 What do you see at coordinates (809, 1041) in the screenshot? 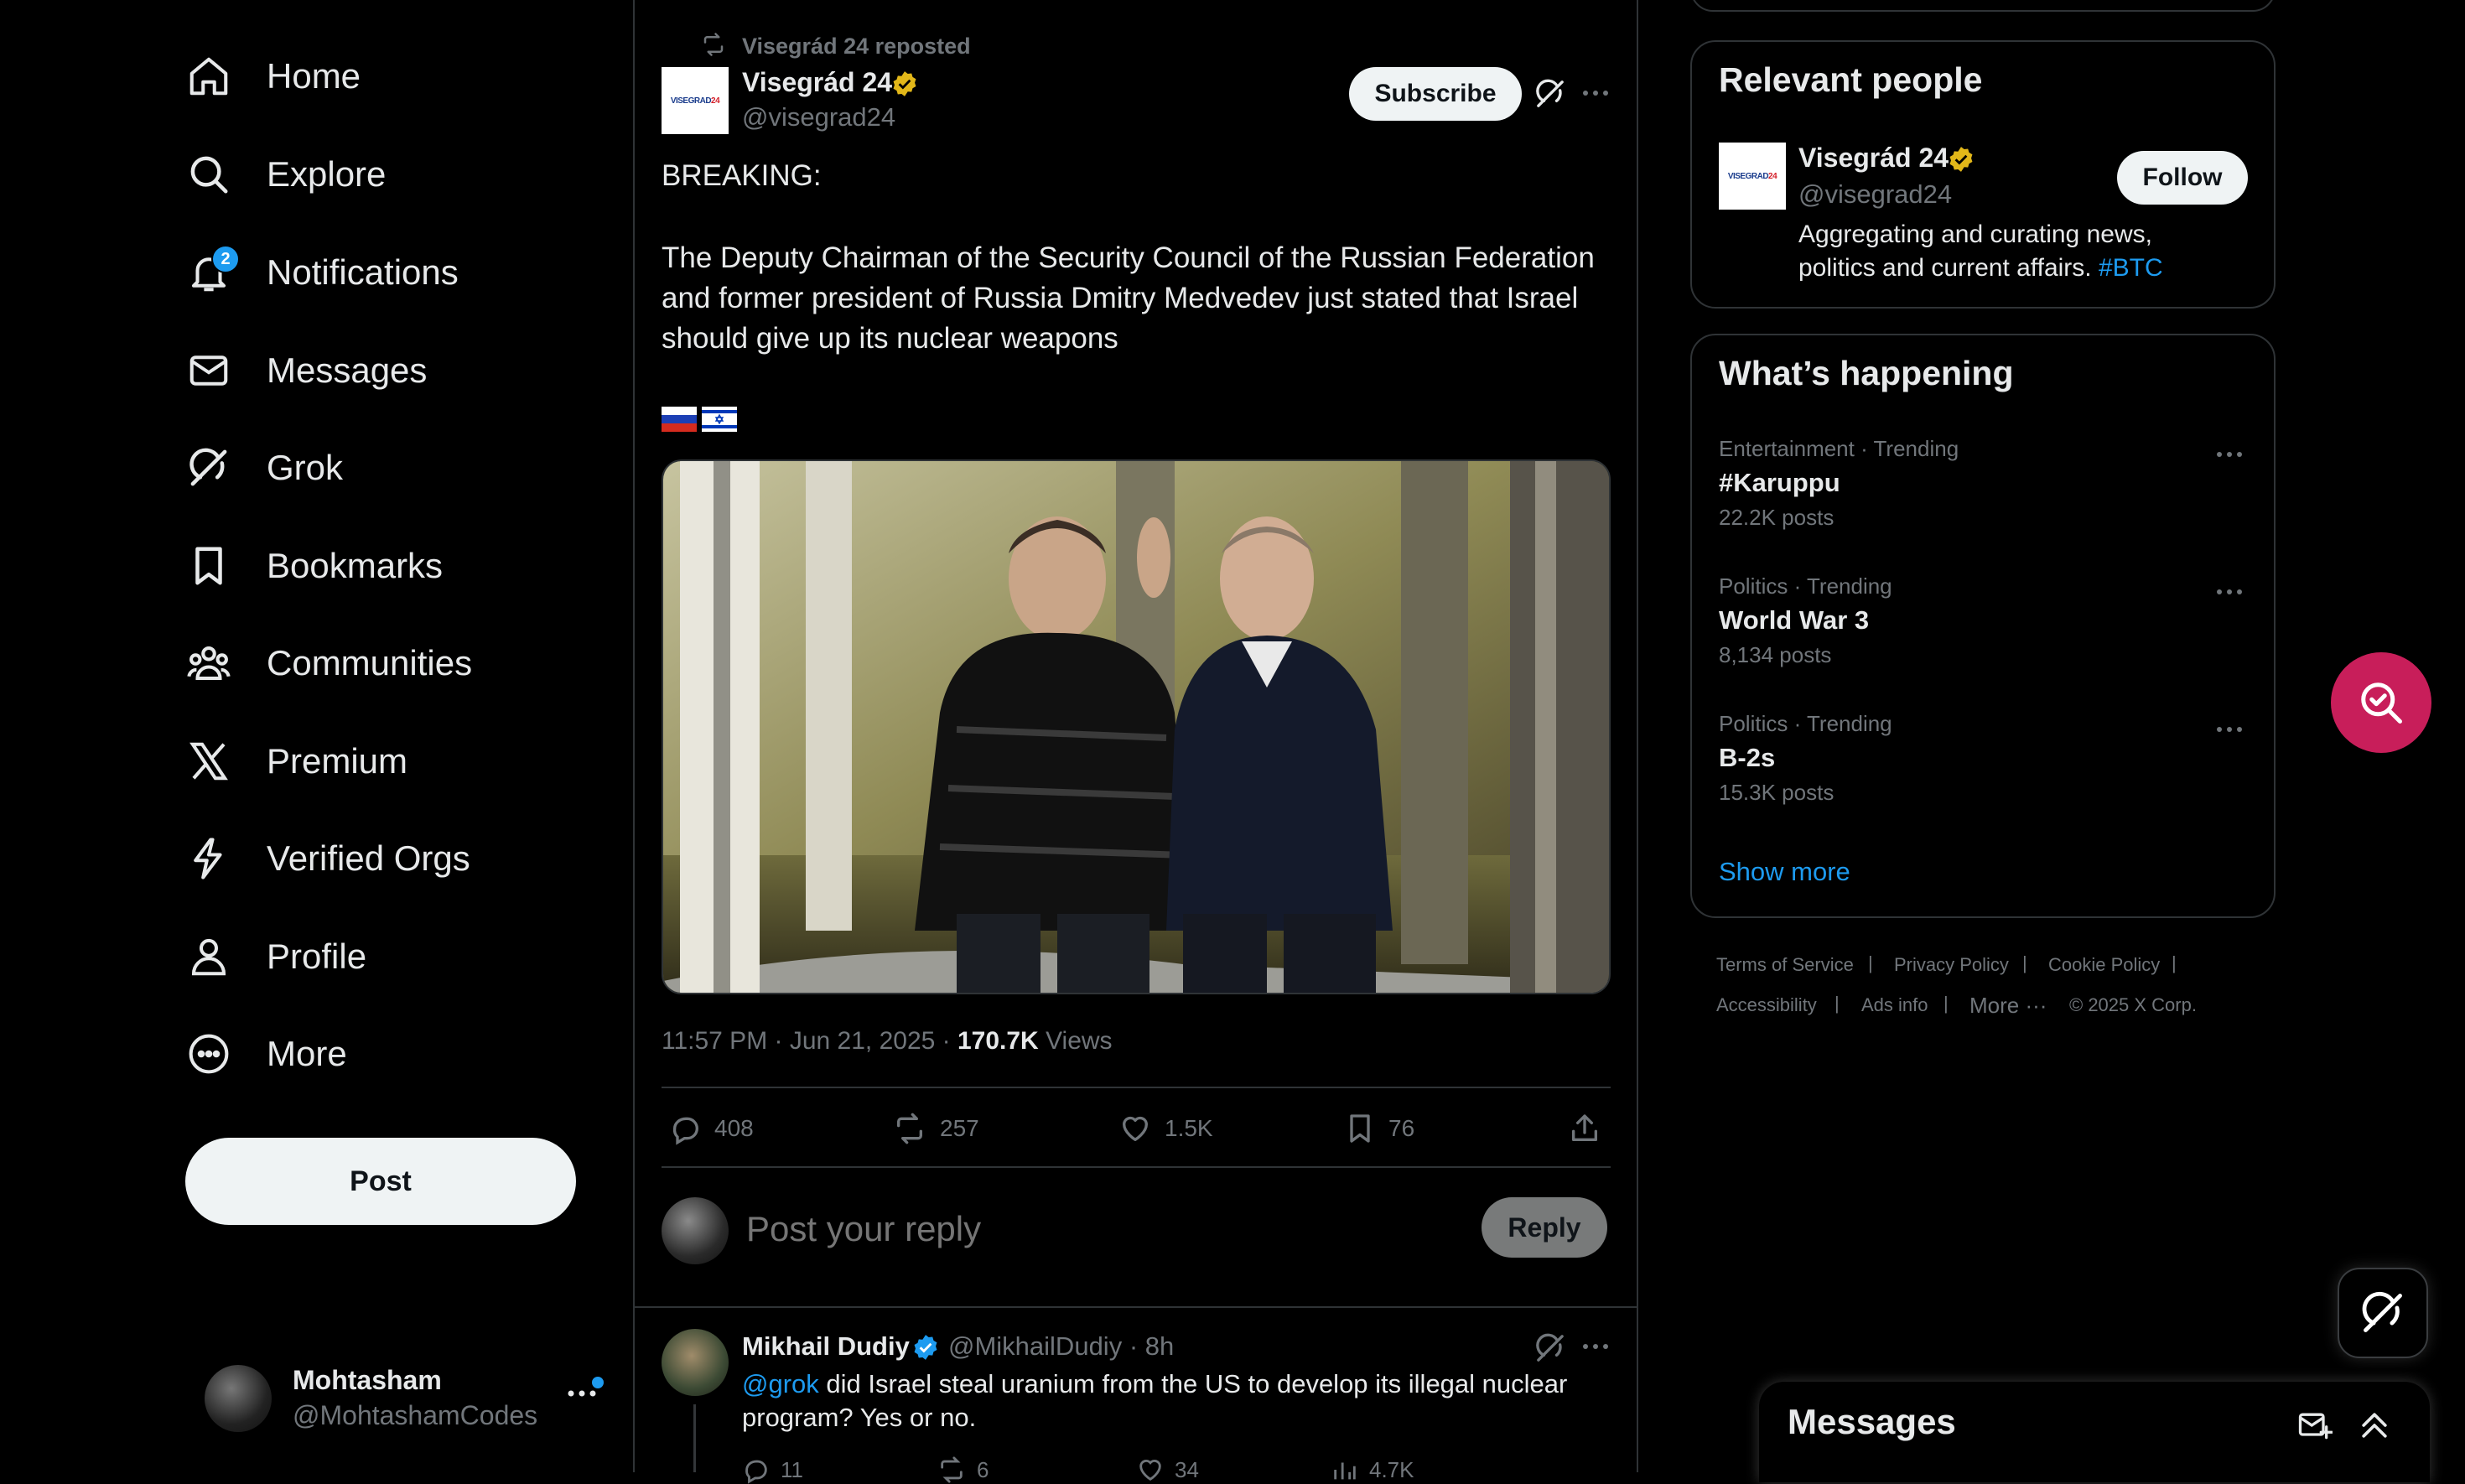
I see `post-timestamp: 11:57 PM · Jun 21, 2025 ·` at bounding box center [809, 1041].